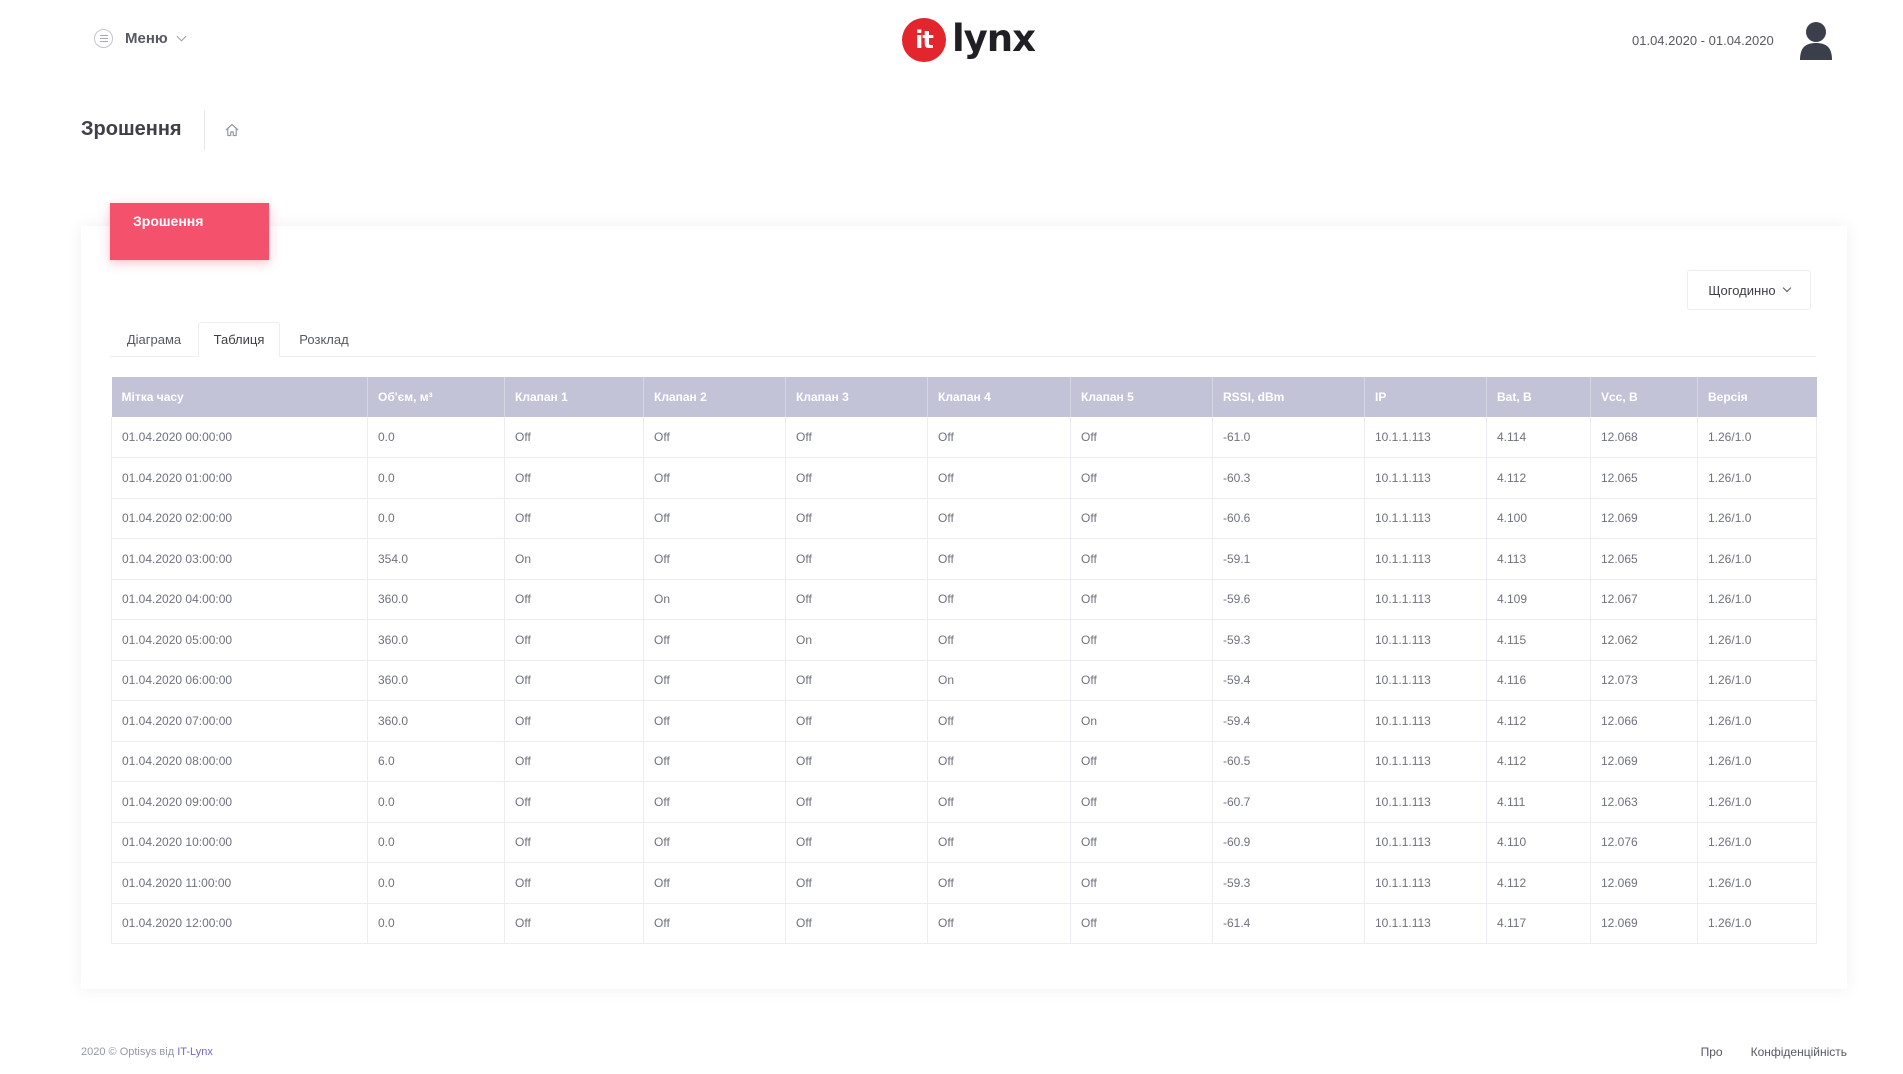 This screenshot has width=1903, height=1074. What do you see at coordinates (1288, 397) in the screenshot?
I see `column-header: RSSI, dBm` at bounding box center [1288, 397].